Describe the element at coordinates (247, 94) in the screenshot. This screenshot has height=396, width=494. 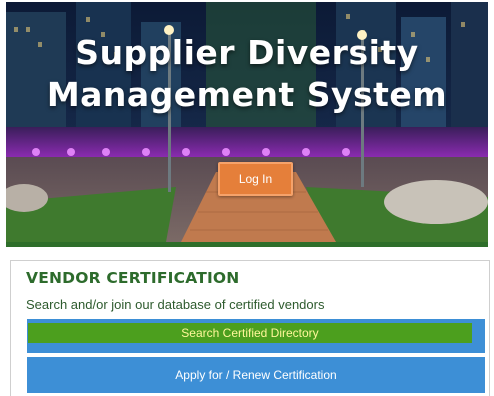
I see `hero-title-line-2: Management System` at that location.